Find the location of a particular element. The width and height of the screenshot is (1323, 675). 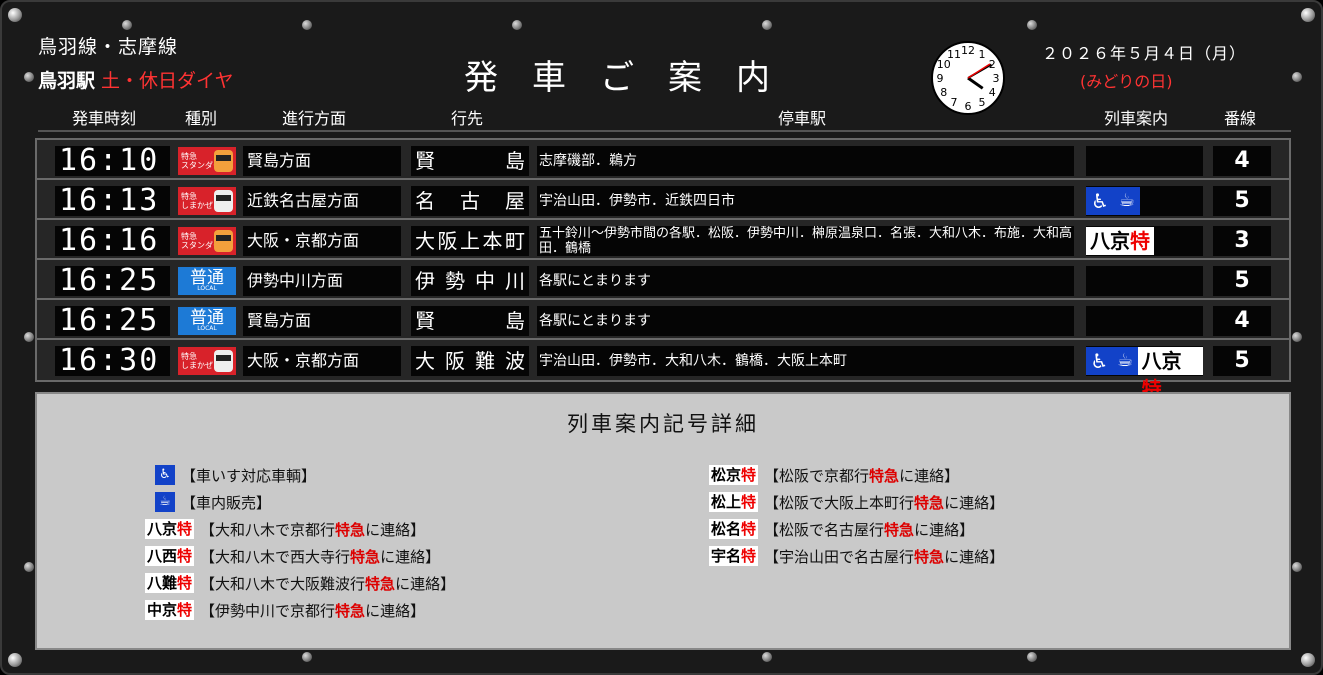

transfer-symbol: 八京特 is located at coordinates (1120, 241).